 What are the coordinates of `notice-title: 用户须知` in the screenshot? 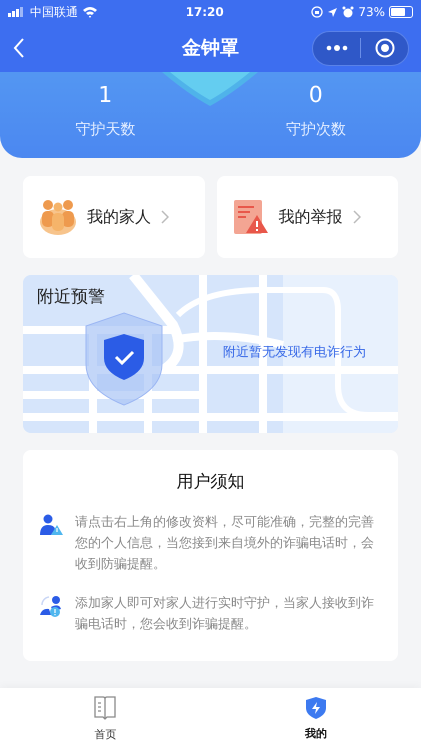 It's located at (210, 482).